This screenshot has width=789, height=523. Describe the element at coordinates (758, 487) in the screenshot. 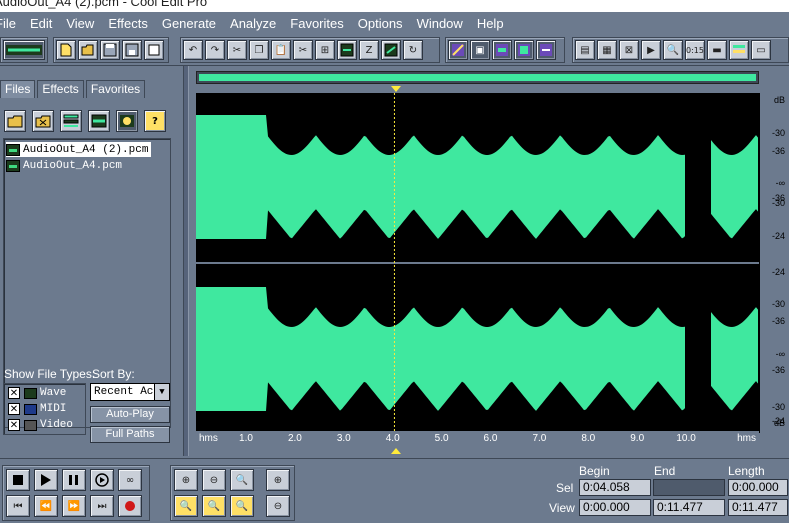

I see `sel-length-field: 0:00.000` at that location.